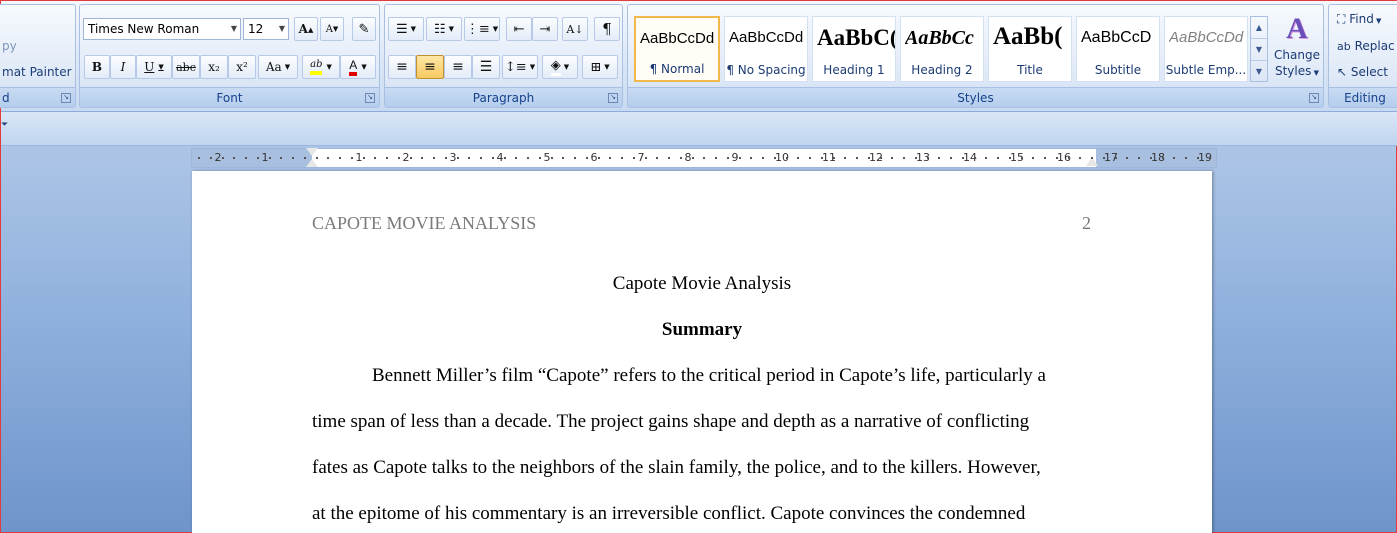 This screenshot has width=1397, height=533. What do you see at coordinates (9, 46) in the screenshot?
I see `copy-button: py` at bounding box center [9, 46].